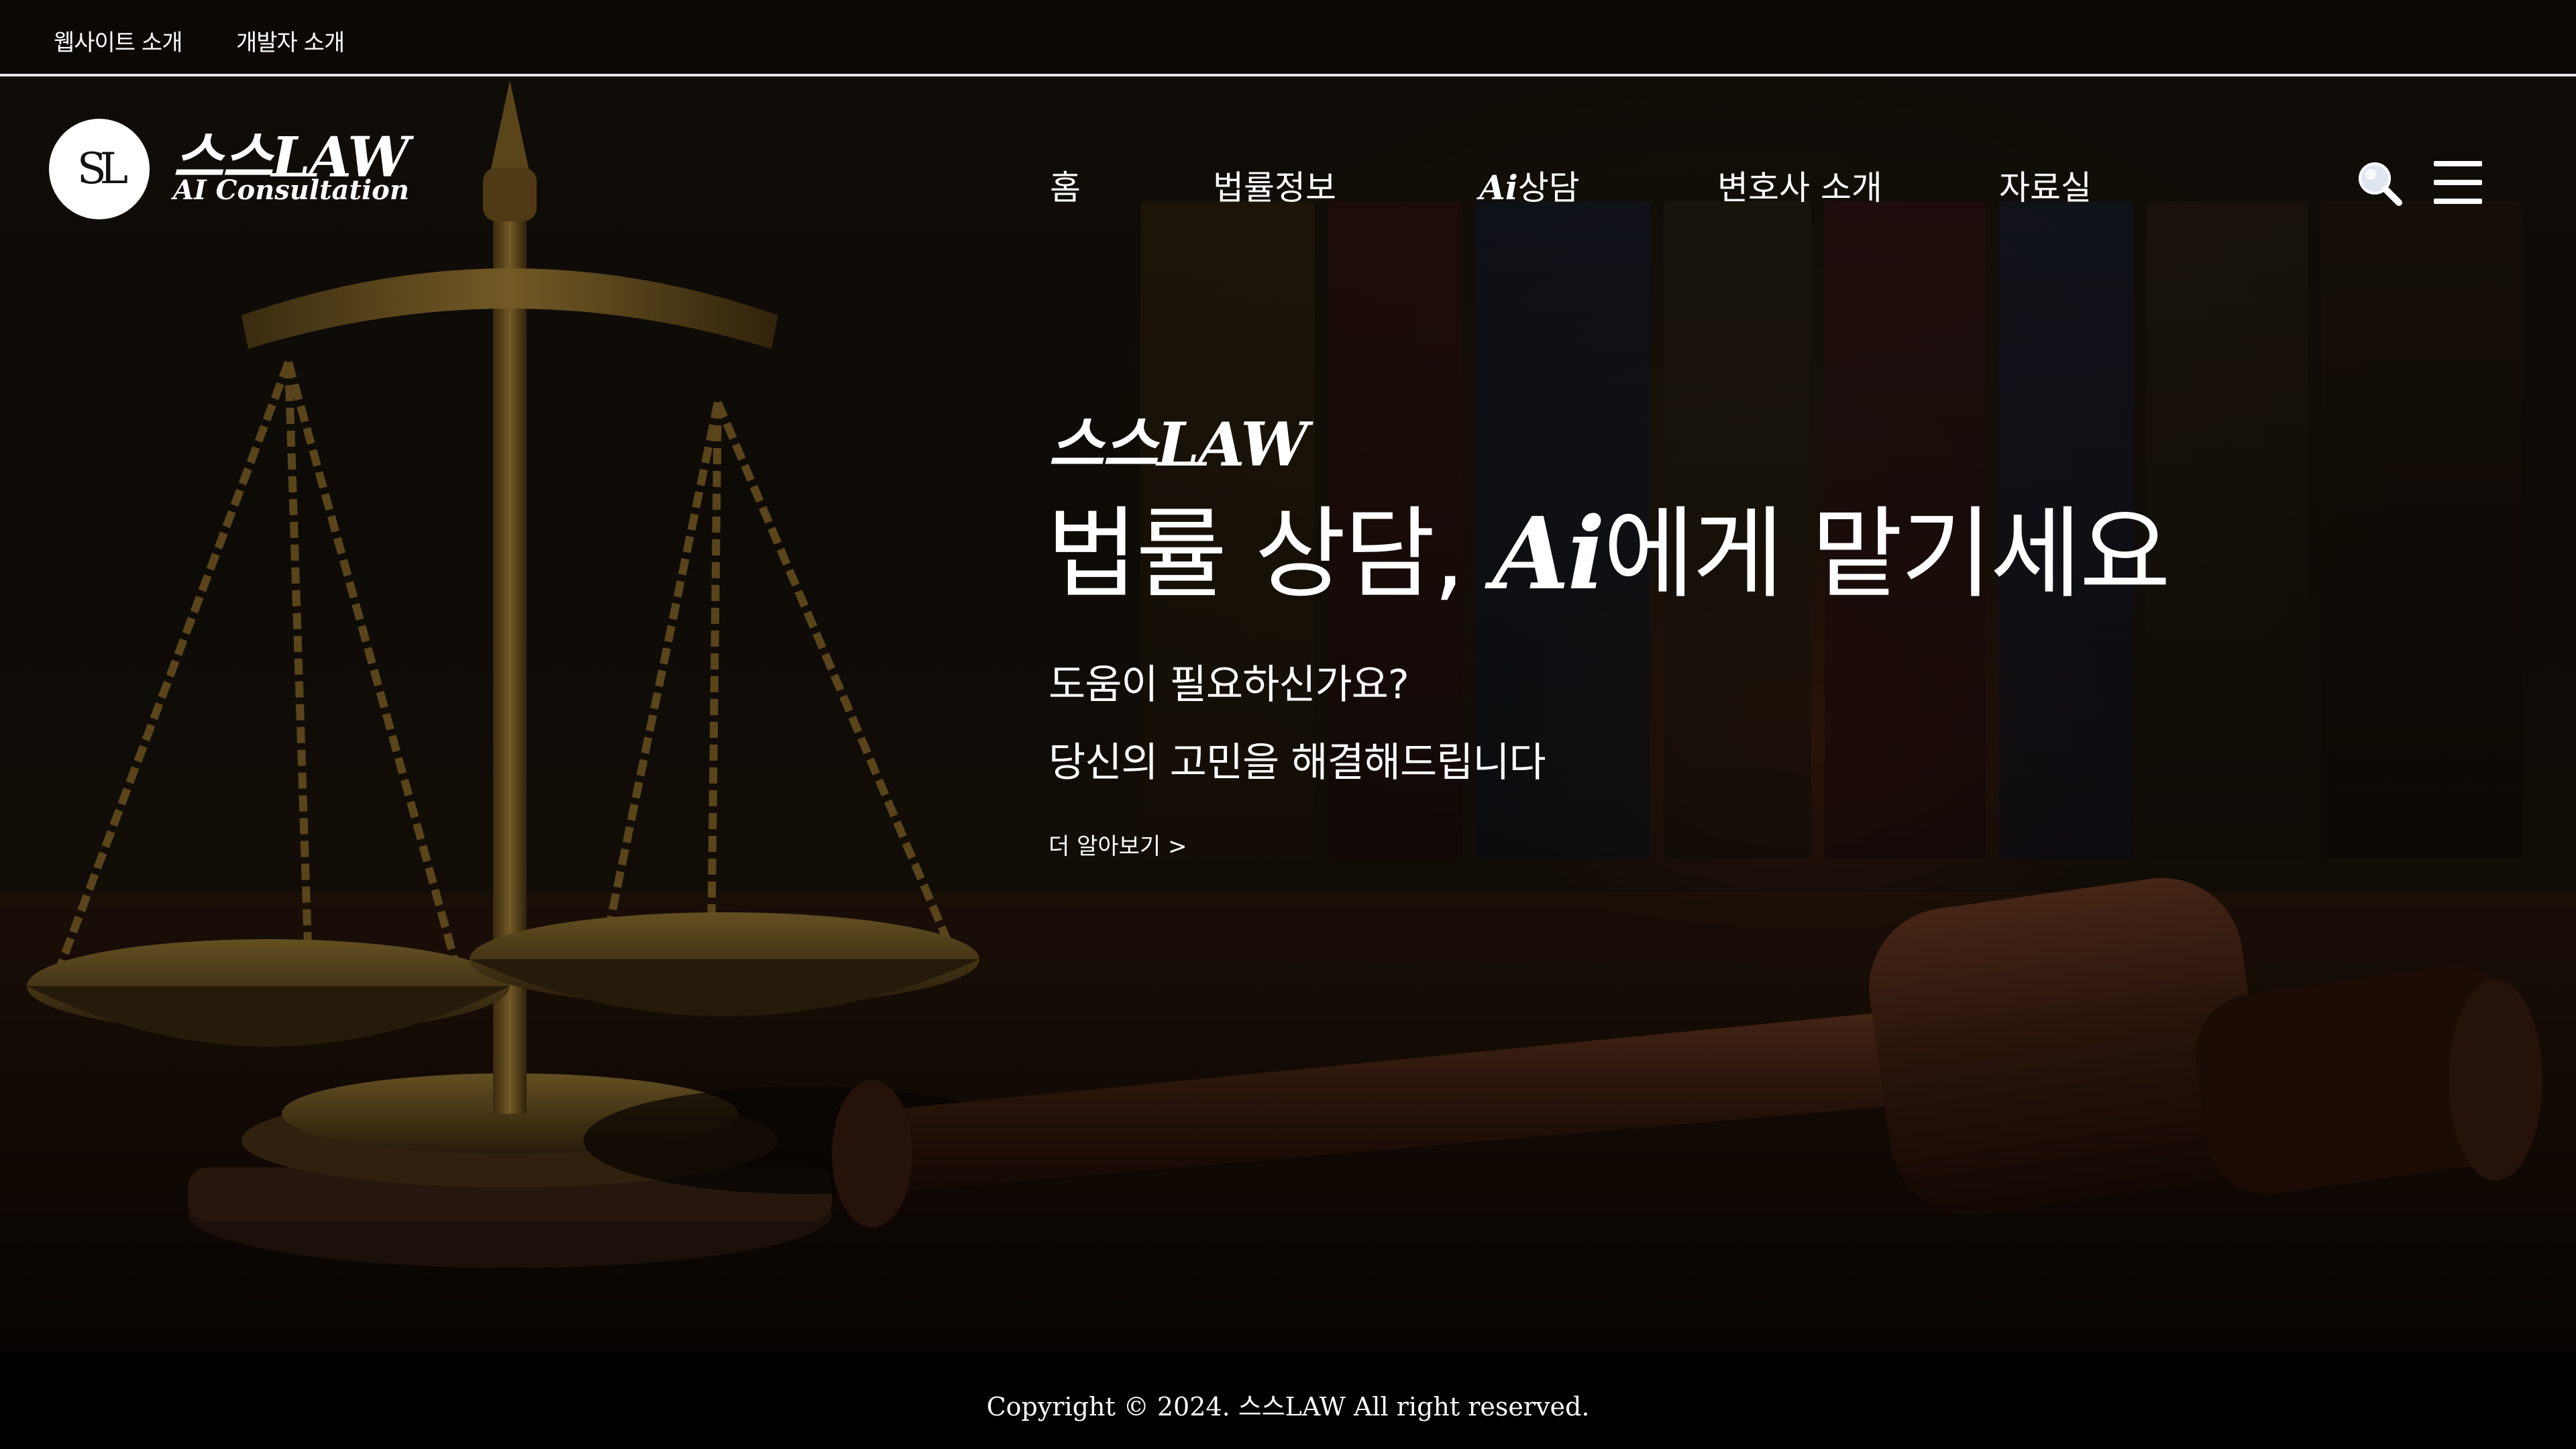 The image size is (2576, 1449). I want to click on hero-subtitle-question: 도움이 필요하신가요?, so click(1229, 684).